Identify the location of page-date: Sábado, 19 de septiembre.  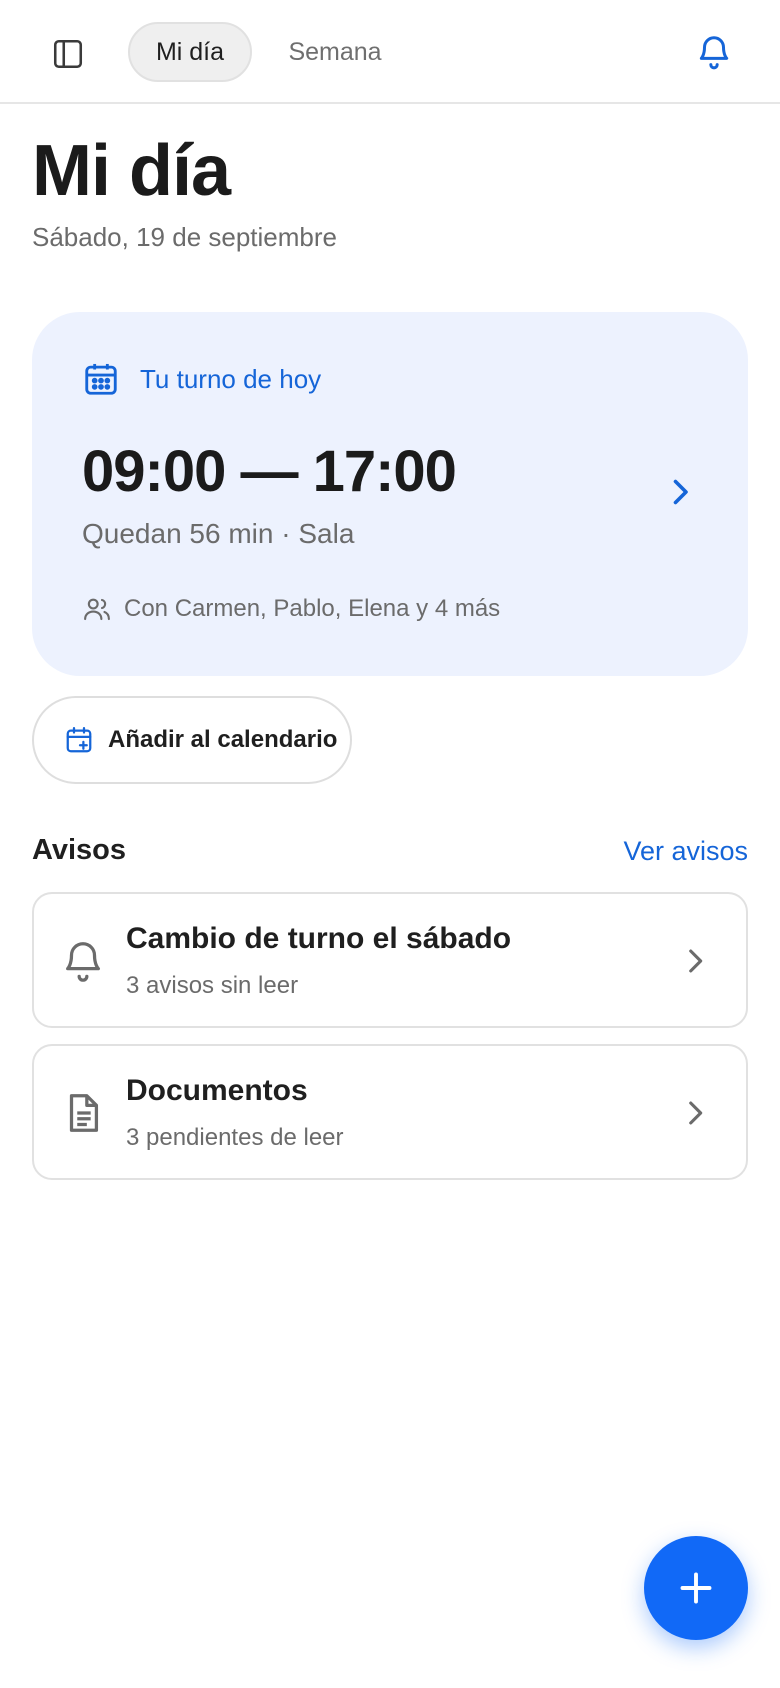
(184, 237).